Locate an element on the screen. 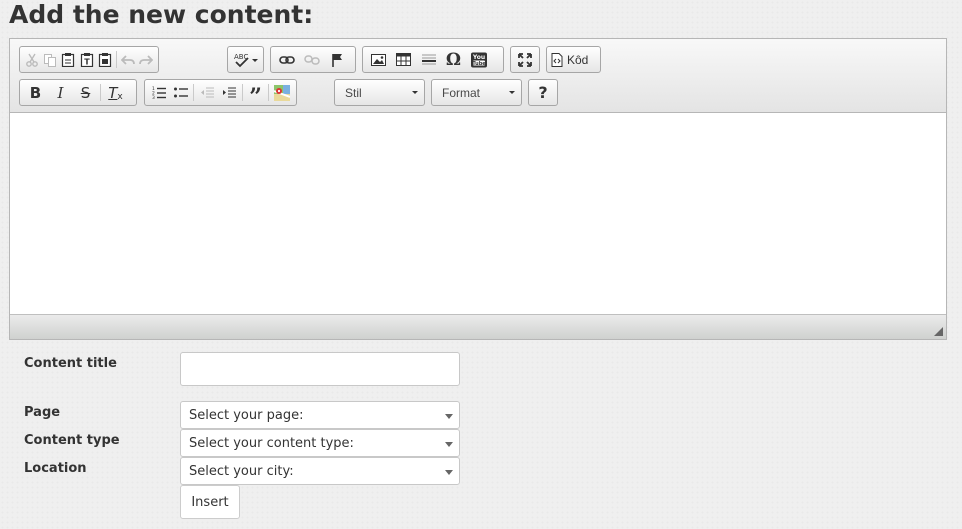  resize-handle-icon is located at coordinates (938, 331).